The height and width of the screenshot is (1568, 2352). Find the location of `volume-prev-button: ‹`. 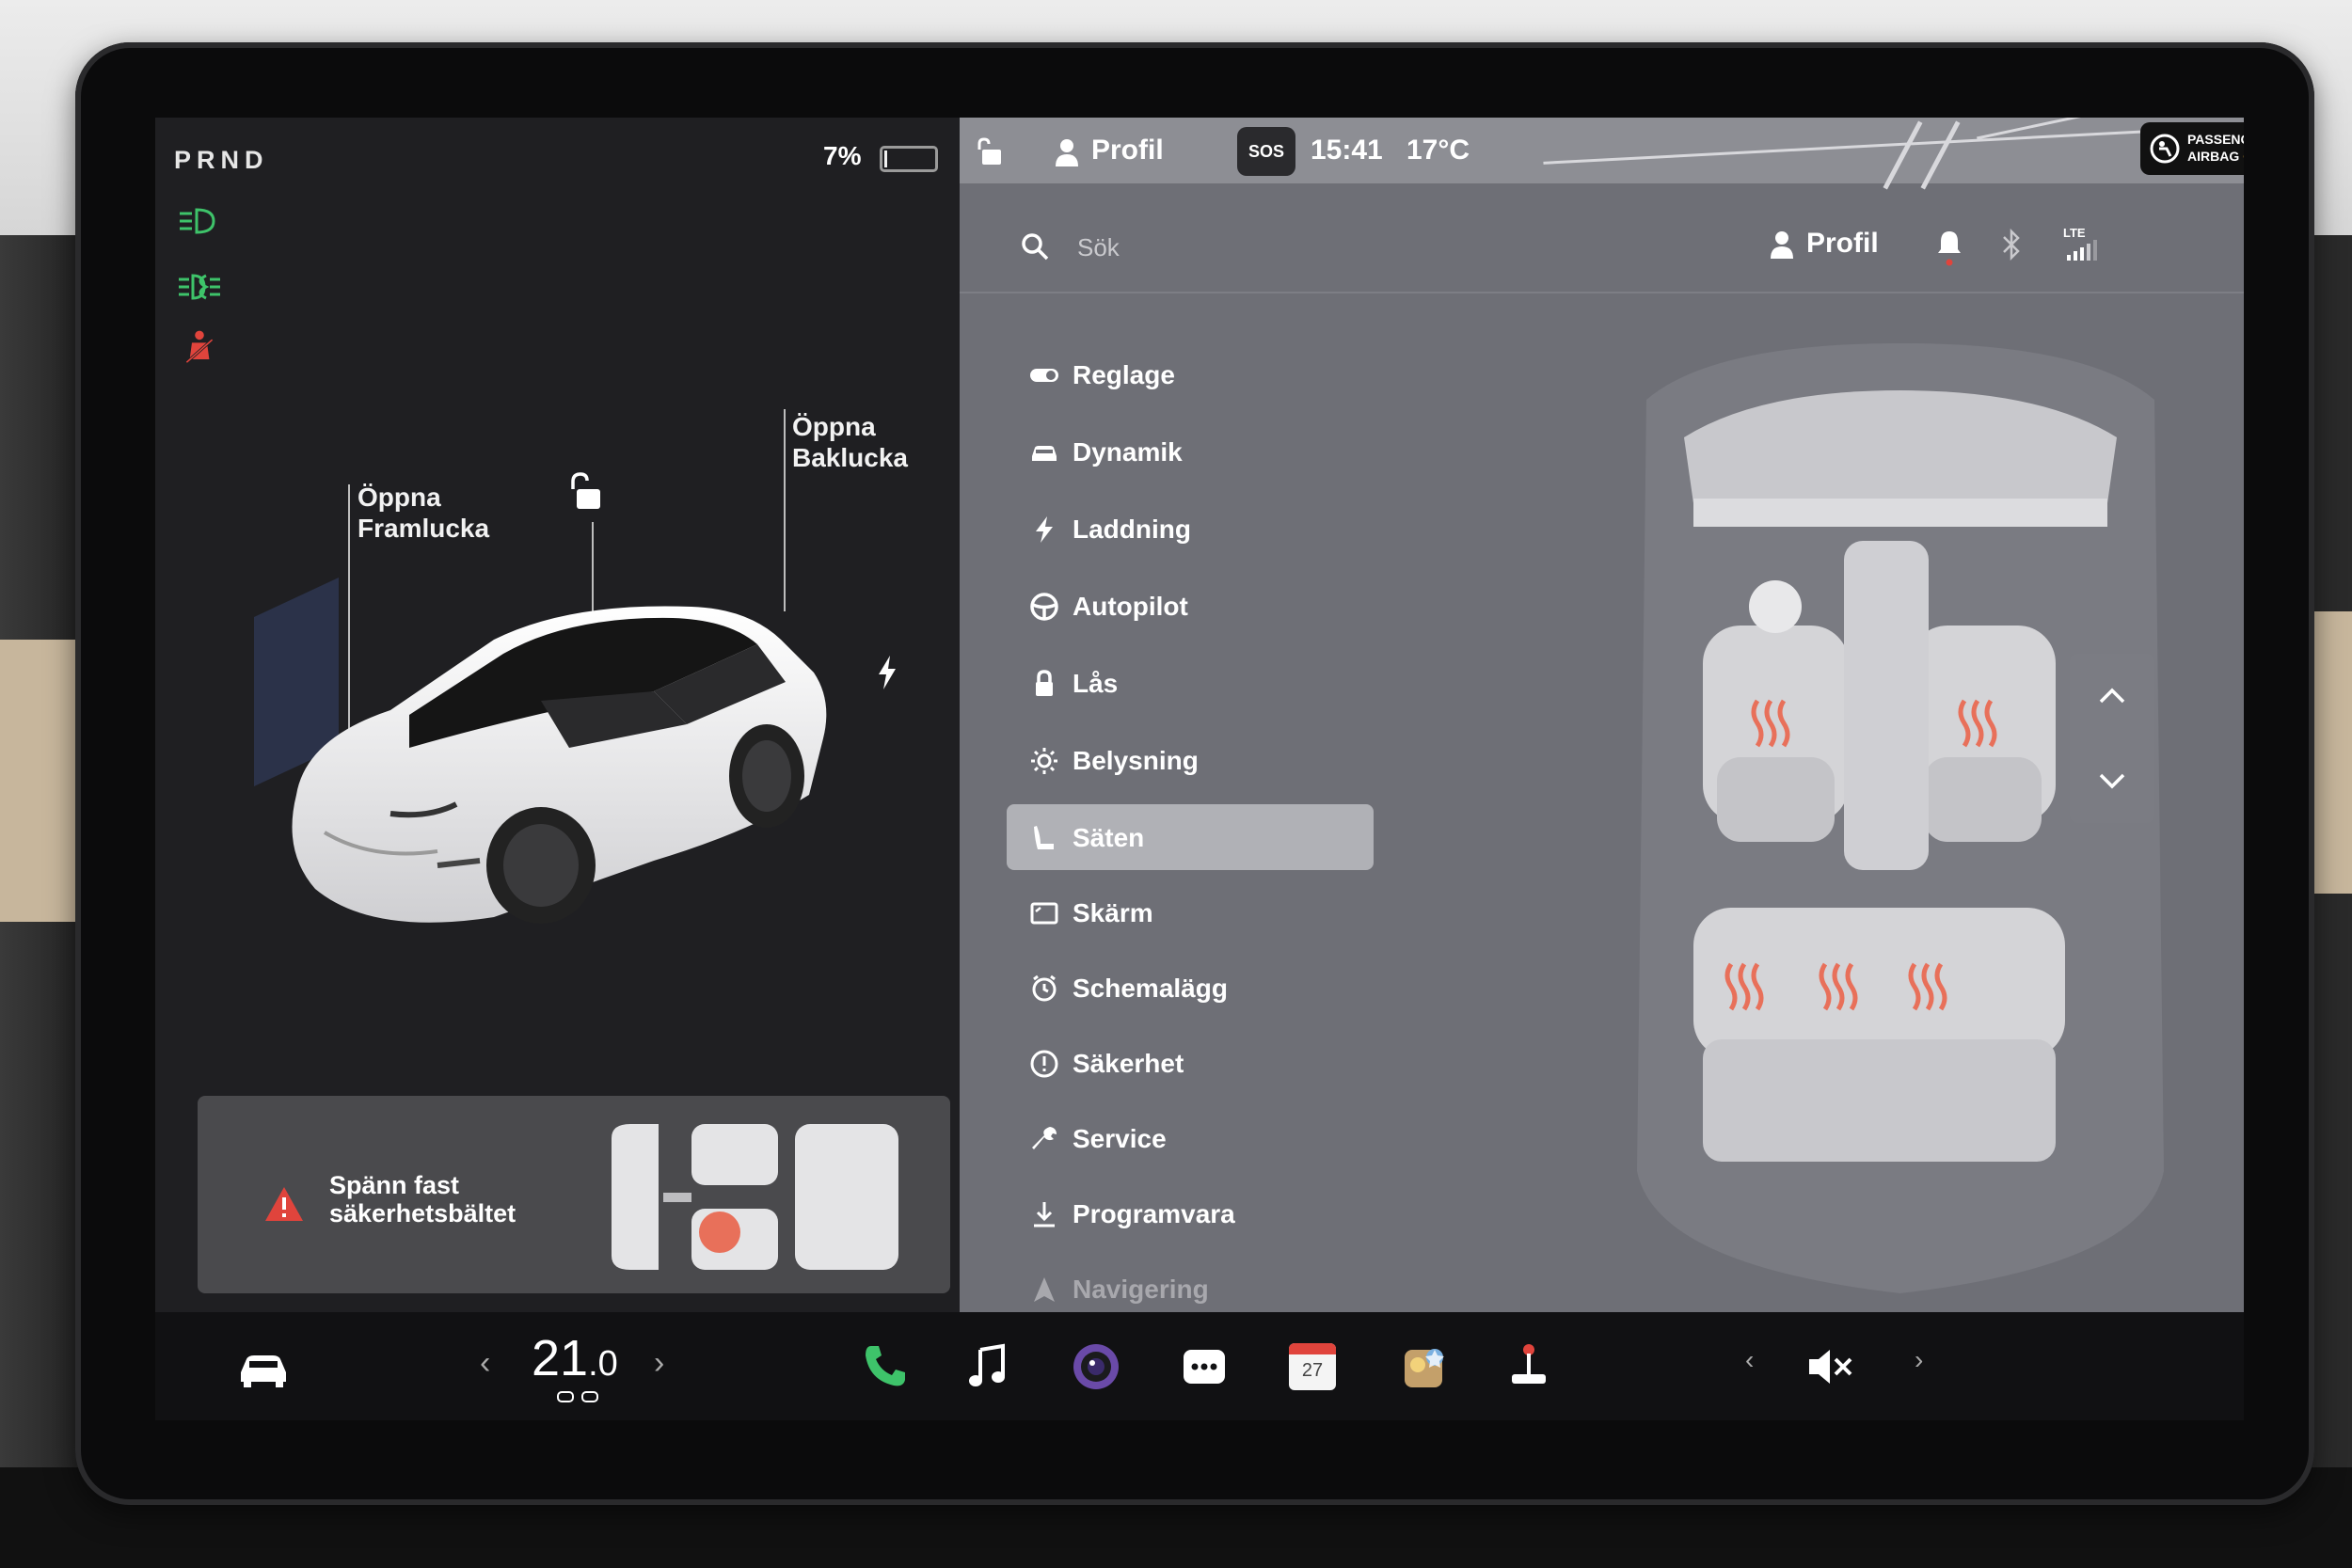

volume-prev-button: ‹ is located at coordinates (1749, 1360).